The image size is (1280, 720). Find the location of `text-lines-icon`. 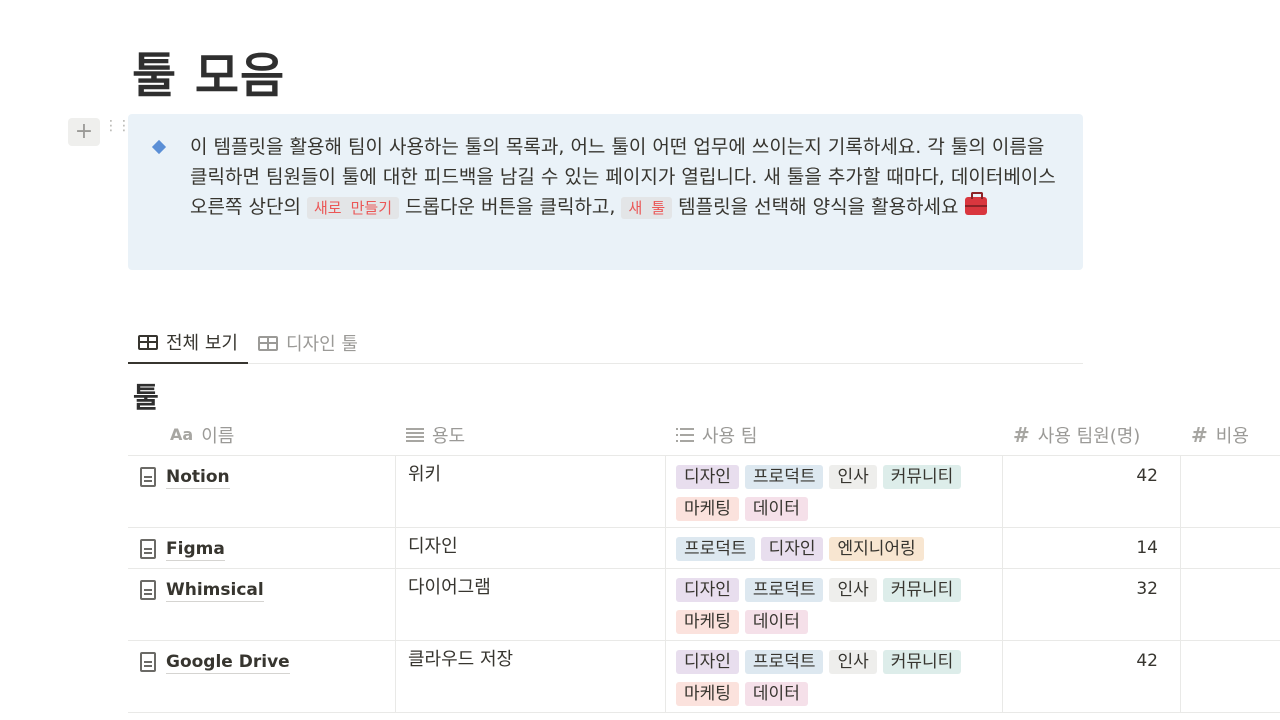

text-lines-icon is located at coordinates (415, 434).